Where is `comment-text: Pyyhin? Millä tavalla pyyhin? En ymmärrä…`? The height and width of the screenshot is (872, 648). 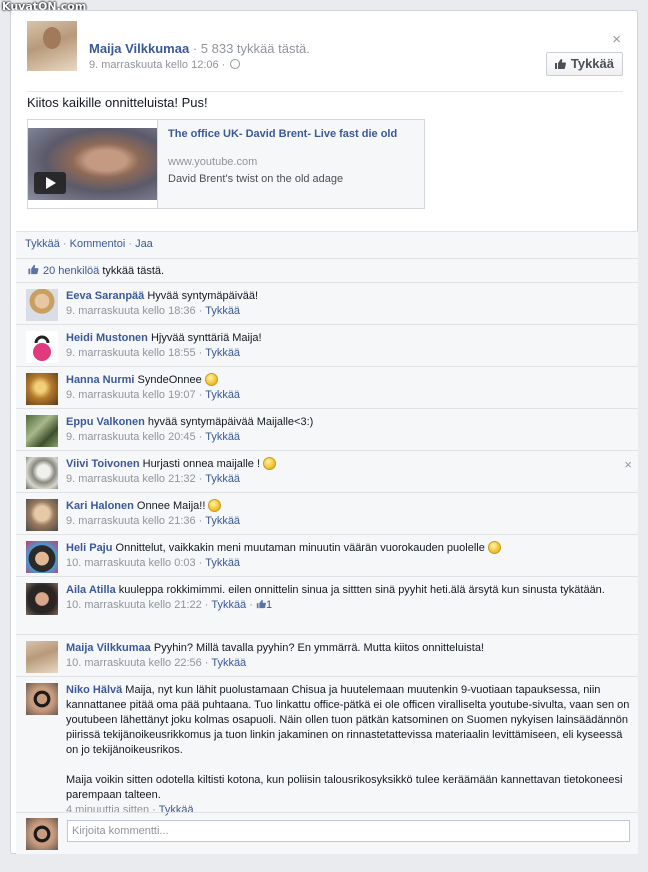
comment-text: Pyyhin? Millä tavalla pyyhin? En ymmärrä… is located at coordinates (317, 648).